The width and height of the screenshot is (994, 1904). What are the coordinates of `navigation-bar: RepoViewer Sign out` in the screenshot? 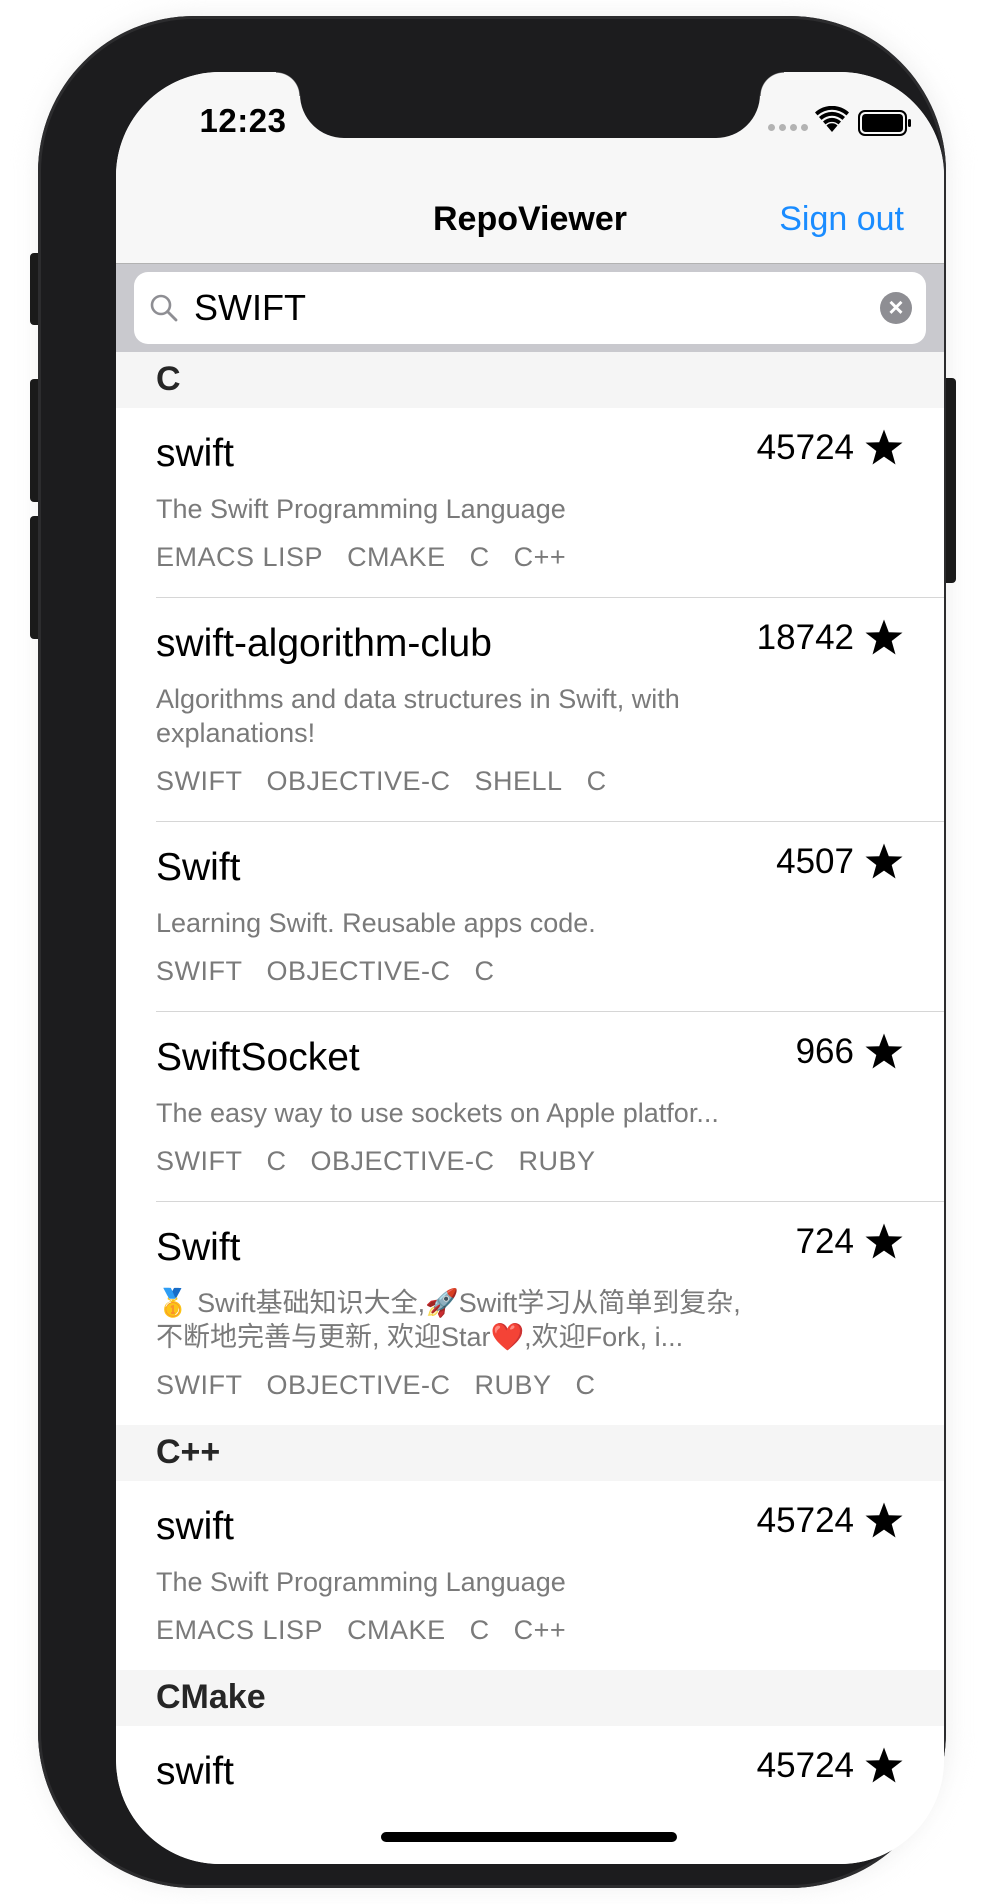 It's located at (530, 220).